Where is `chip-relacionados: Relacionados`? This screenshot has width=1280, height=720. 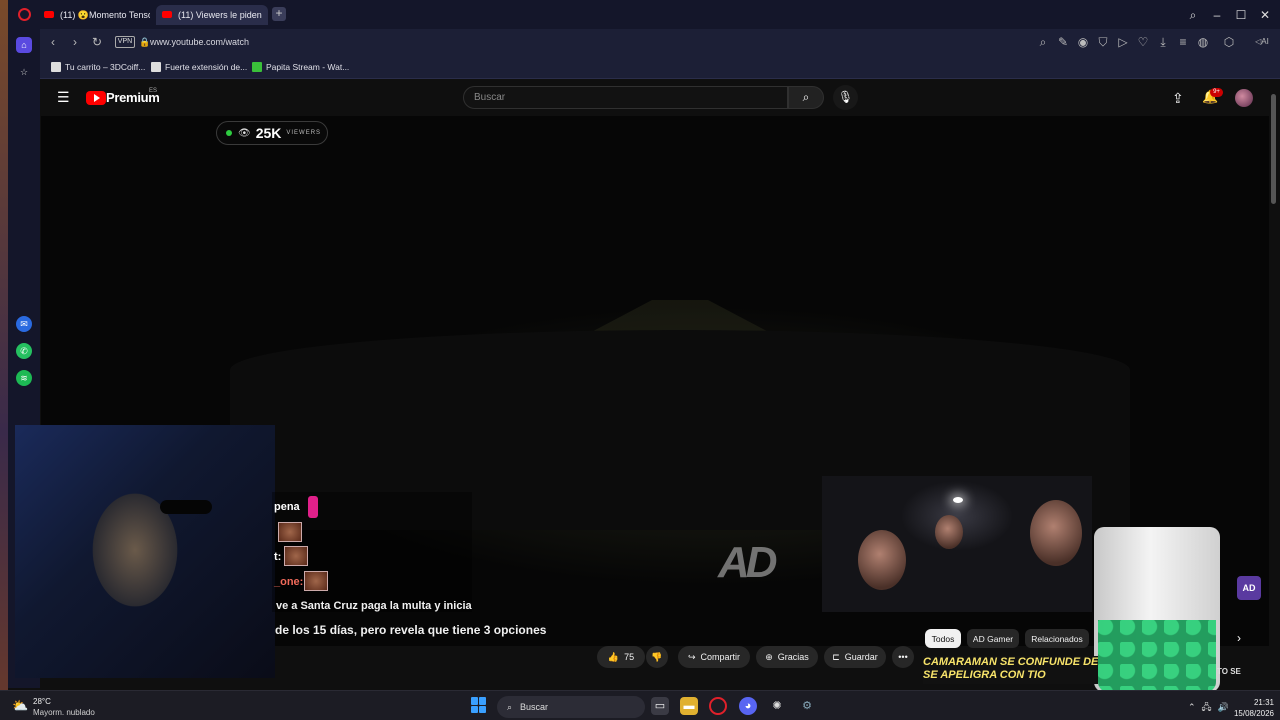 chip-relacionados: Relacionados is located at coordinates (1057, 638).